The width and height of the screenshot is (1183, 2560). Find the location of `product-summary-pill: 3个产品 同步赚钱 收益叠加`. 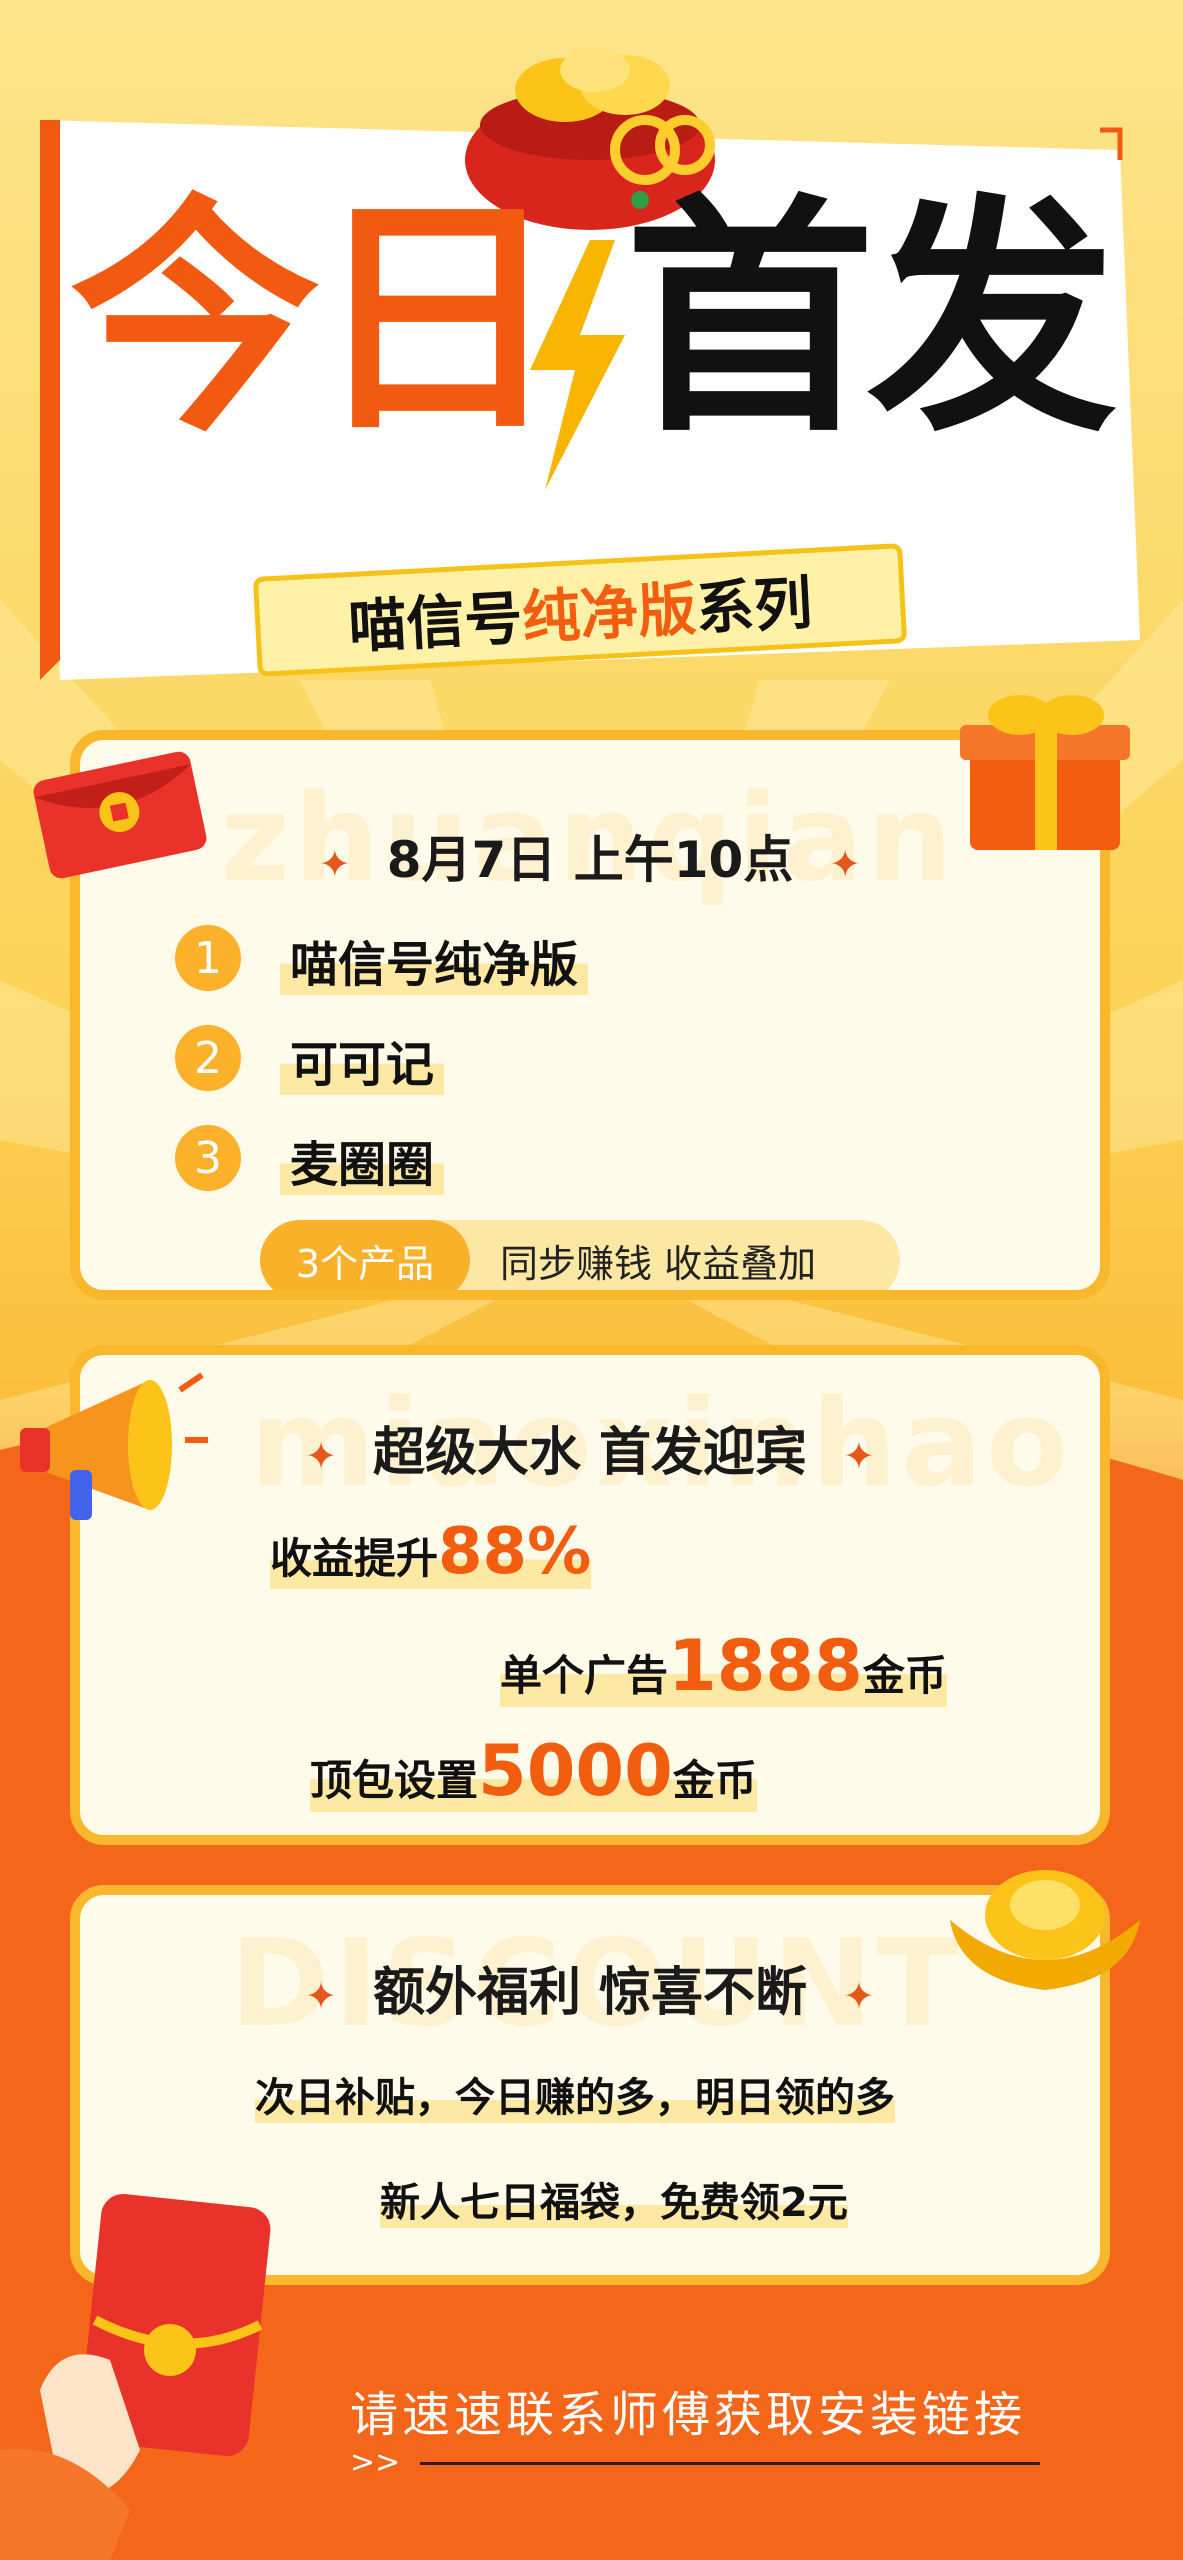

product-summary-pill: 3个产品 同步赚钱 收益叠加 is located at coordinates (580, 1255).